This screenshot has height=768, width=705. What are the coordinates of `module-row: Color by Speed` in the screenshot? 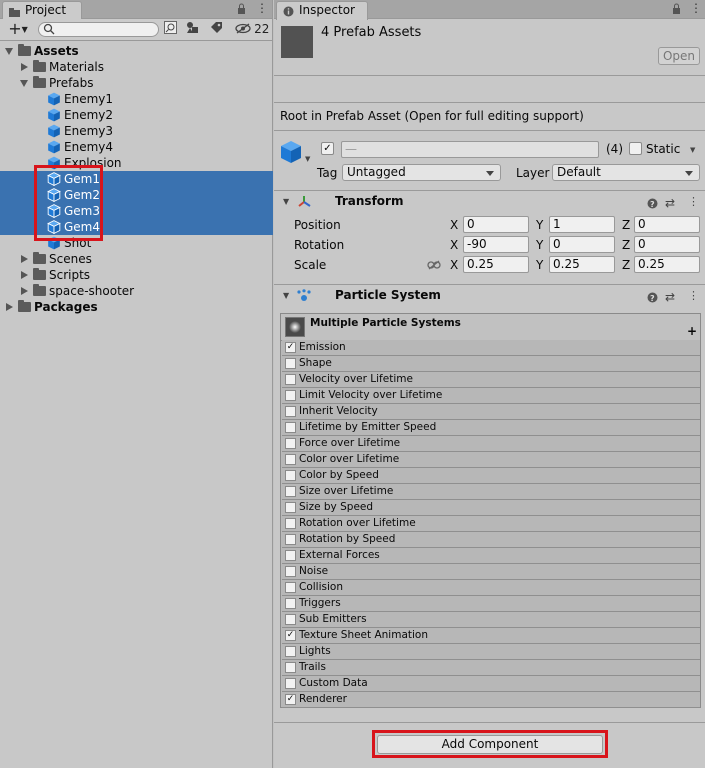 It's located at (491, 476).